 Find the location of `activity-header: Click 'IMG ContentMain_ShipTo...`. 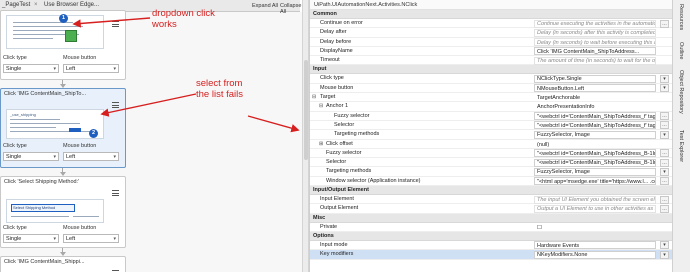

activity-header: Click 'IMG ContentMain_ShipTo... is located at coordinates (45, 94).